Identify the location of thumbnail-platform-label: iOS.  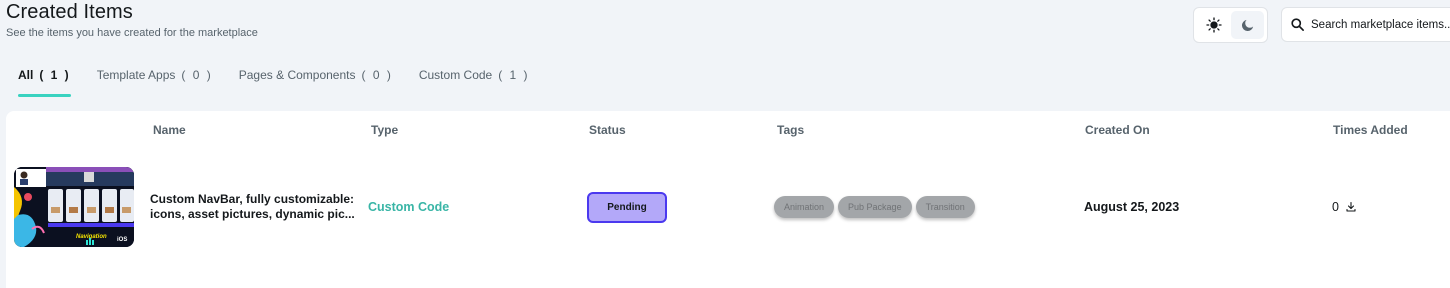
(122, 240).